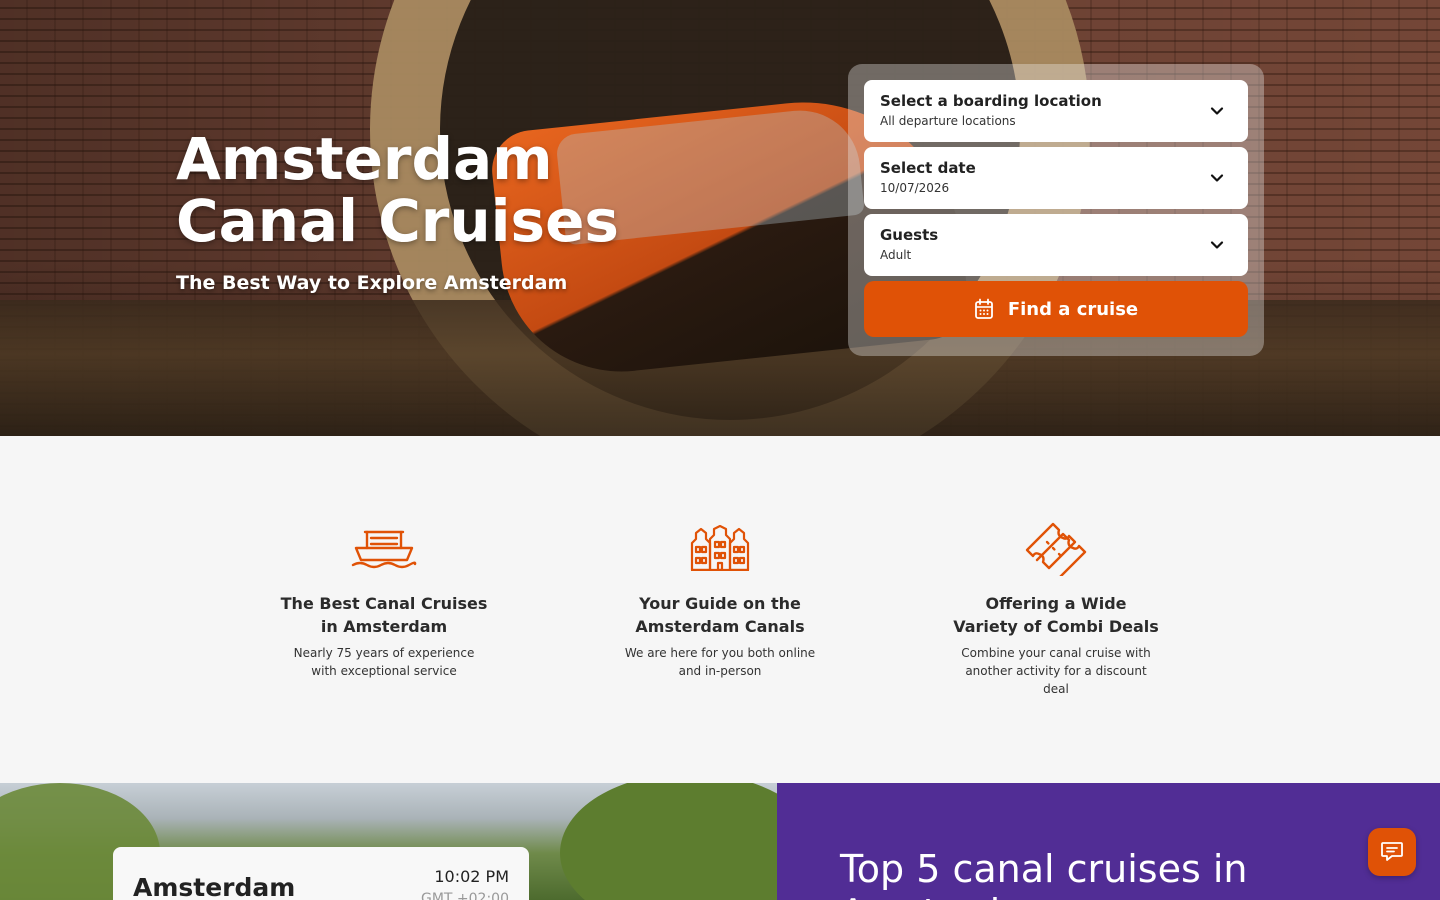 The height and width of the screenshot is (900, 1440). Describe the element at coordinates (720, 615) in the screenshot. I see `feature-title: Your Guide on the Amsterdam Canals` at that location.